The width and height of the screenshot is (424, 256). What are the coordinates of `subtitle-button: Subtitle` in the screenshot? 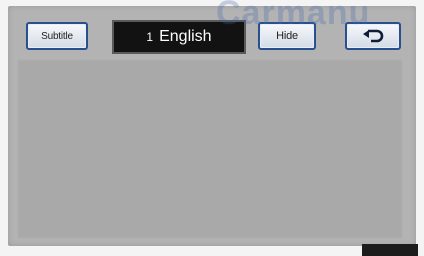 It's located at (57, 36).